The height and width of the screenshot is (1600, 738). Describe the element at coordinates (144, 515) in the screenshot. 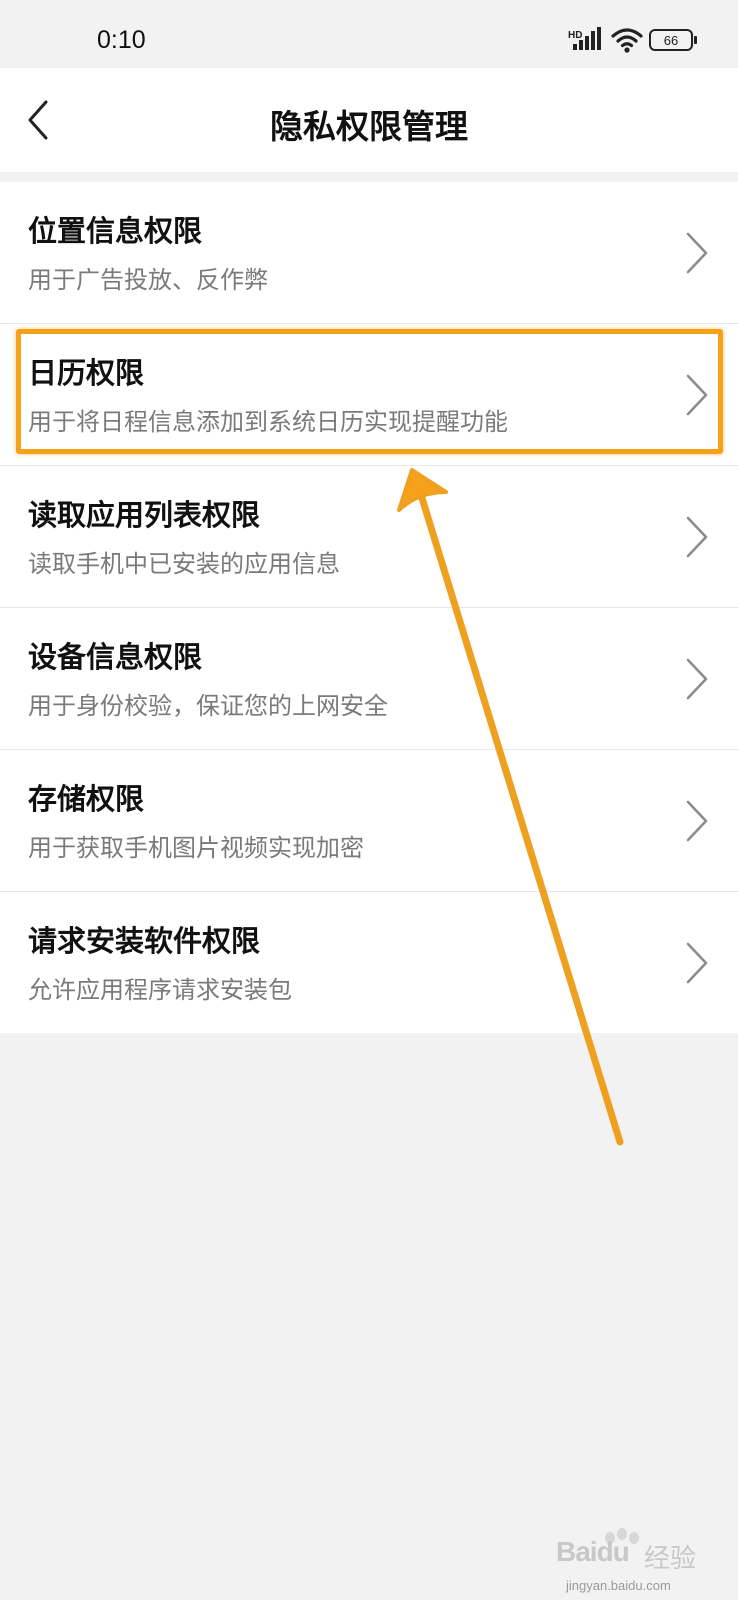

I see `permission-title: 读取应用列表权限` at that location.